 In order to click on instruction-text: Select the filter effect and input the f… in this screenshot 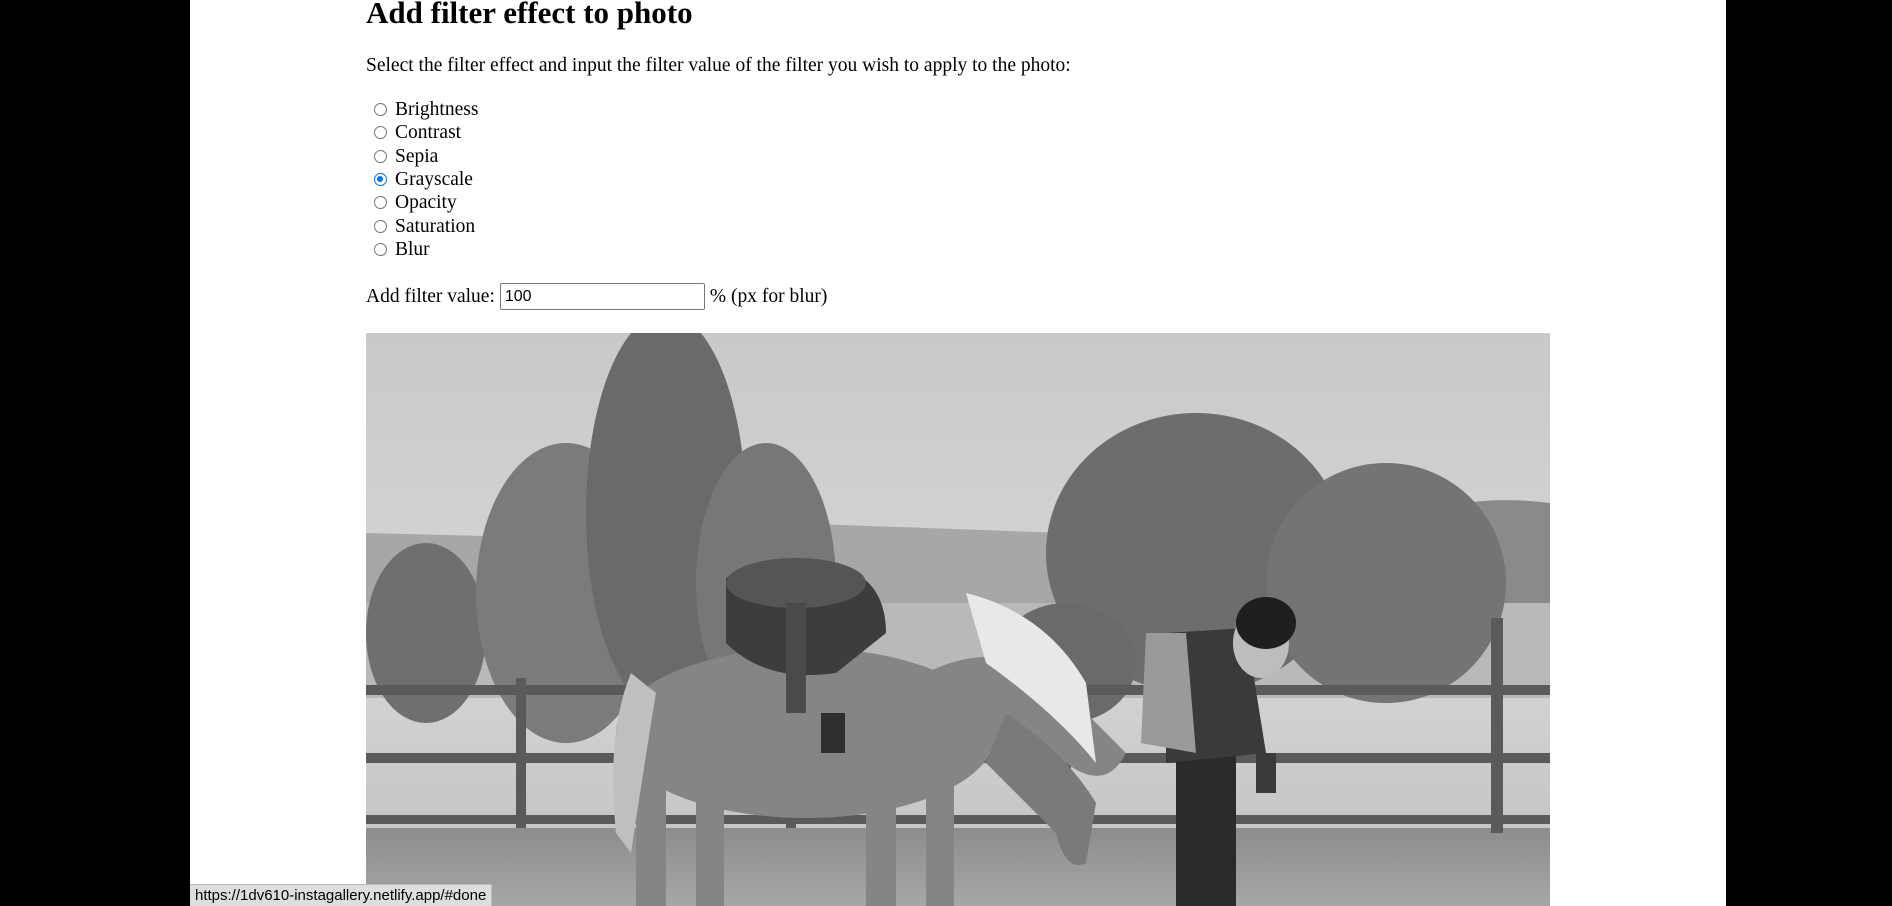, I will do `click(718, 65)`.